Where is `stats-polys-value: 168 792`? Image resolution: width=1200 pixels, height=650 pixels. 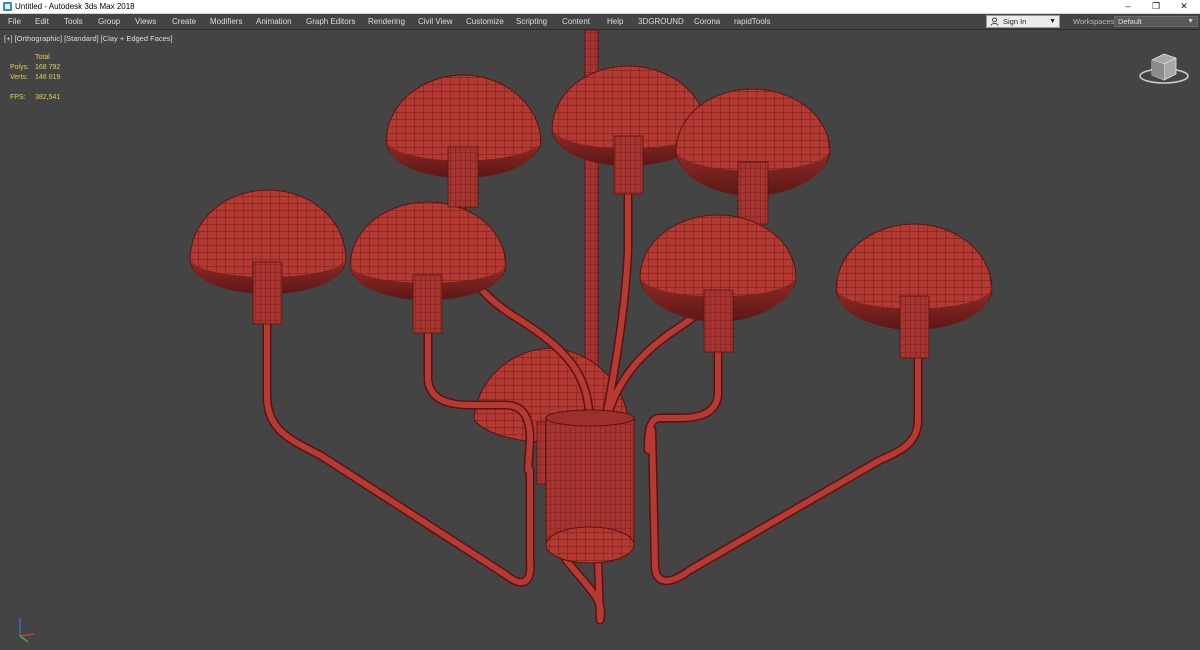 stats-polys-value: 168 792 is located at coordinates (48, 67).